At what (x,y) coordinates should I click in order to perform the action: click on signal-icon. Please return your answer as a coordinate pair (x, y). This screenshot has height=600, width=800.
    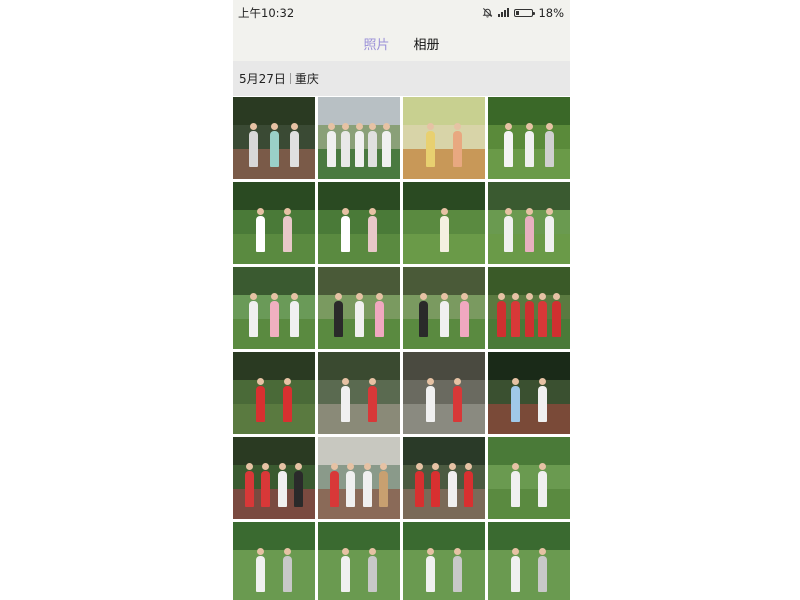
    Looking at the image, I should click on (504, 12).